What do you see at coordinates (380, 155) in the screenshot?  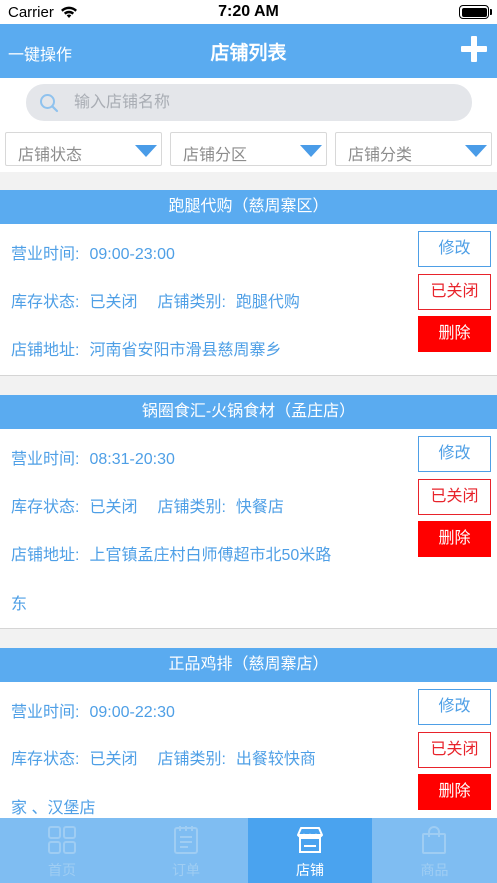 I see `filter-label: 店铺分类` at bounding box center [380, 155].